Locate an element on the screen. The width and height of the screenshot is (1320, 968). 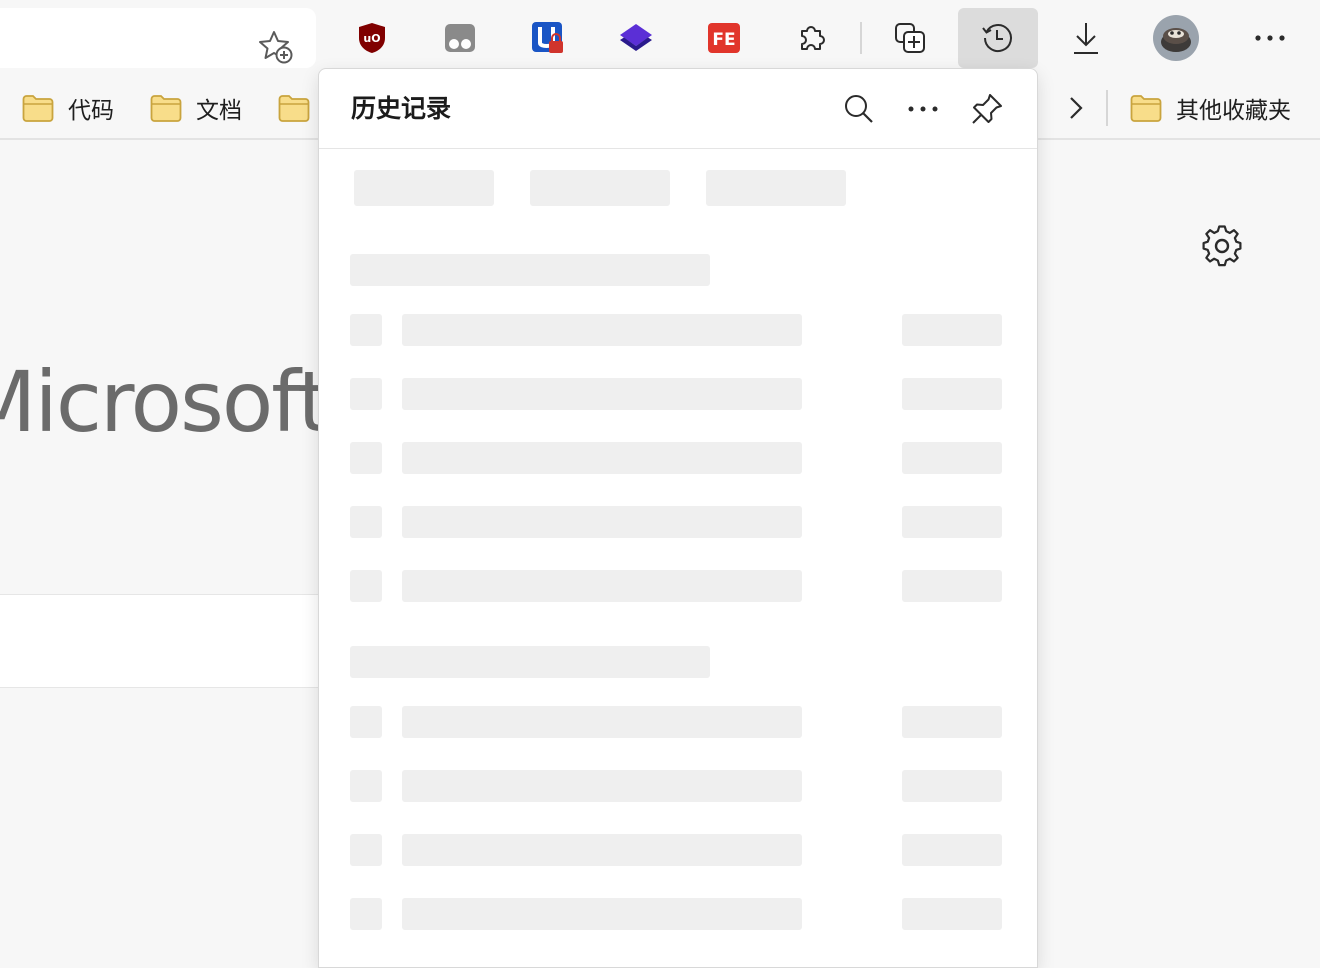
ublock-origin-button: uO is located at coordinates (372, 38).